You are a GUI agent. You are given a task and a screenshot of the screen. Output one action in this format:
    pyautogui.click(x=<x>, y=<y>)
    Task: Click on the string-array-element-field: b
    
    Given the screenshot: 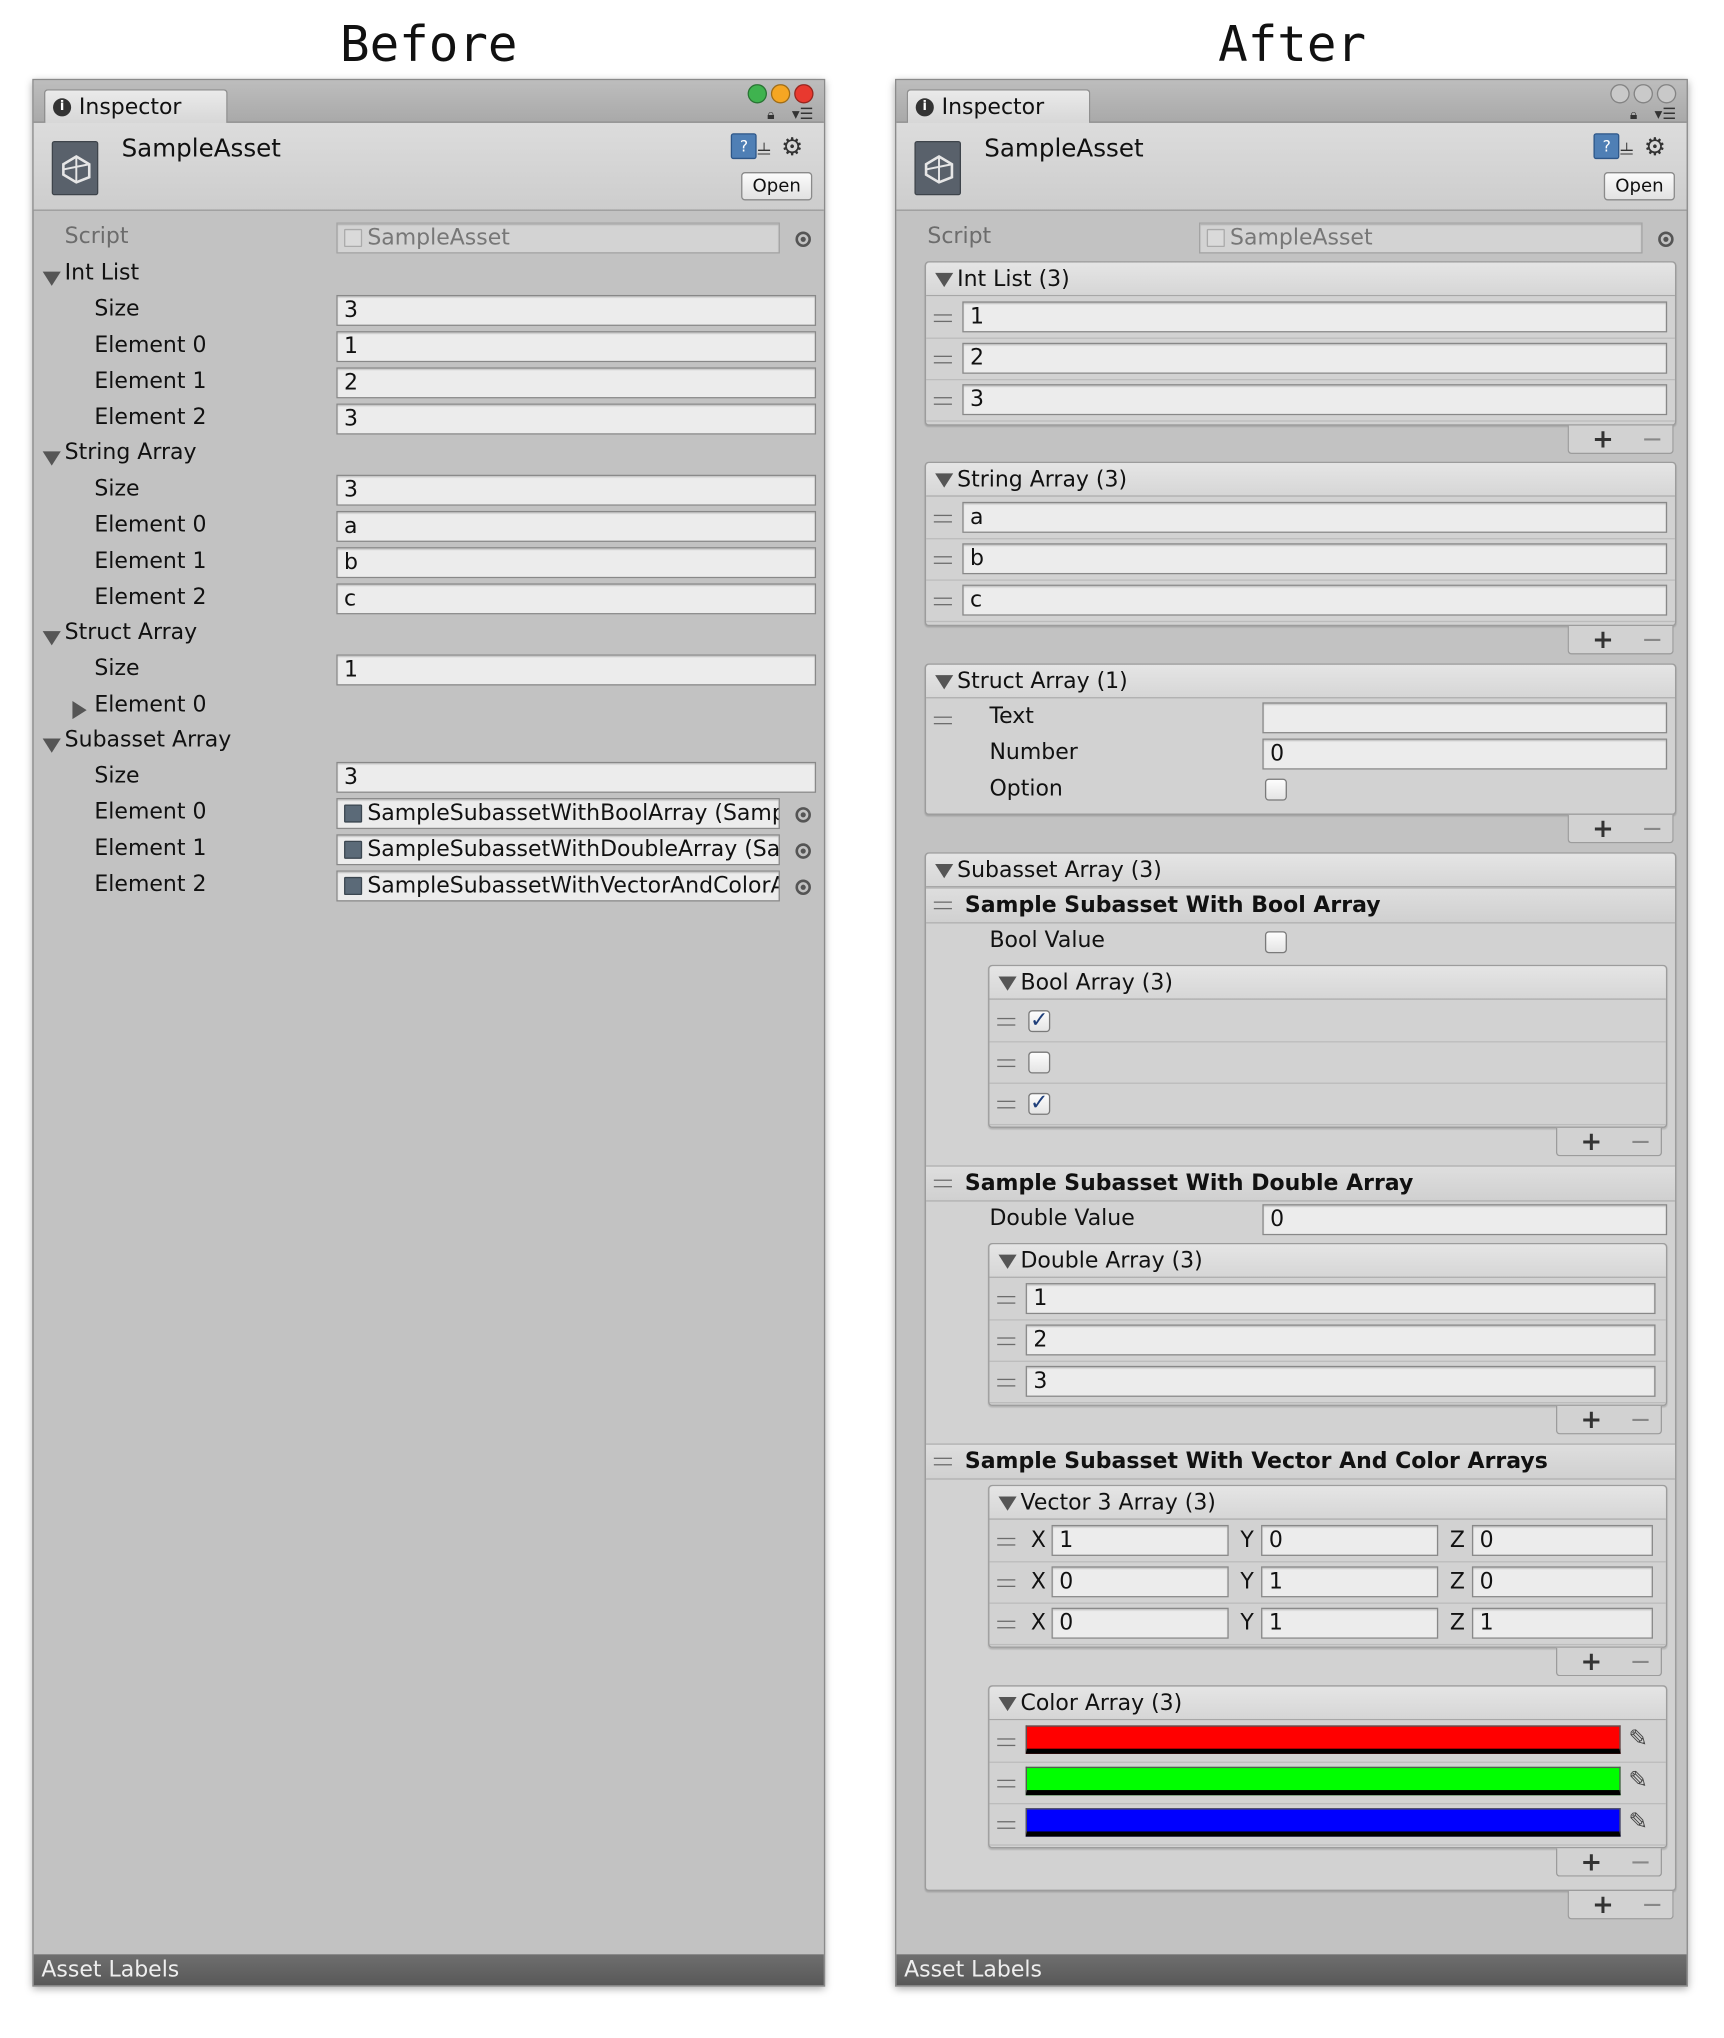 What is the action you would take?
    pyautogui.click(x=576, y=563)
    